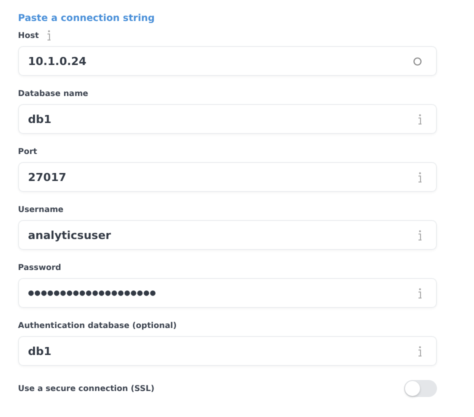  Describe the element at coordinates (69, 235) in the screenshot. I see `field-value: analyticsuser` at that location.